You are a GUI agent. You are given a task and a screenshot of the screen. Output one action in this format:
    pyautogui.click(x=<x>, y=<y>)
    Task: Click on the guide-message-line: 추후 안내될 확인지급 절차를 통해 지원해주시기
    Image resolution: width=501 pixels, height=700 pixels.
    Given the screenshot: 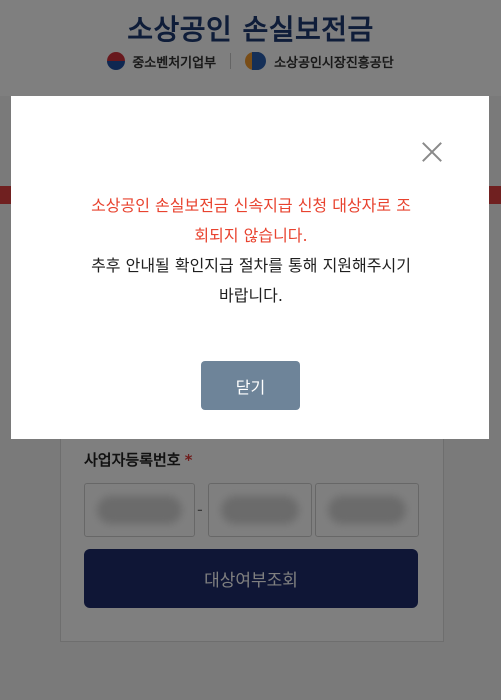 What is the action you would take?
    pyautogui.click(x=251, y=265)
    